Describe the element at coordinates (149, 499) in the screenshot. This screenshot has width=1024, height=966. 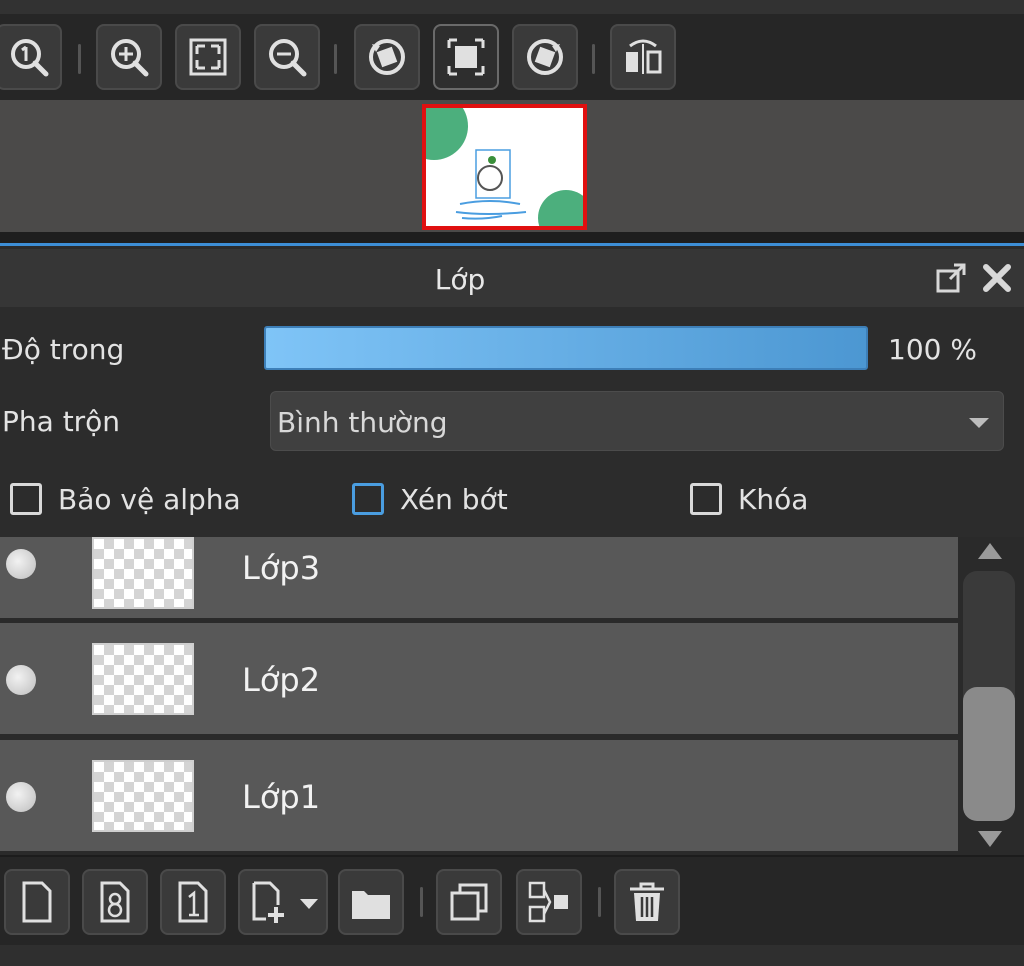
I see `protect-alpha-label: Bảo vệ alpha` at that location.